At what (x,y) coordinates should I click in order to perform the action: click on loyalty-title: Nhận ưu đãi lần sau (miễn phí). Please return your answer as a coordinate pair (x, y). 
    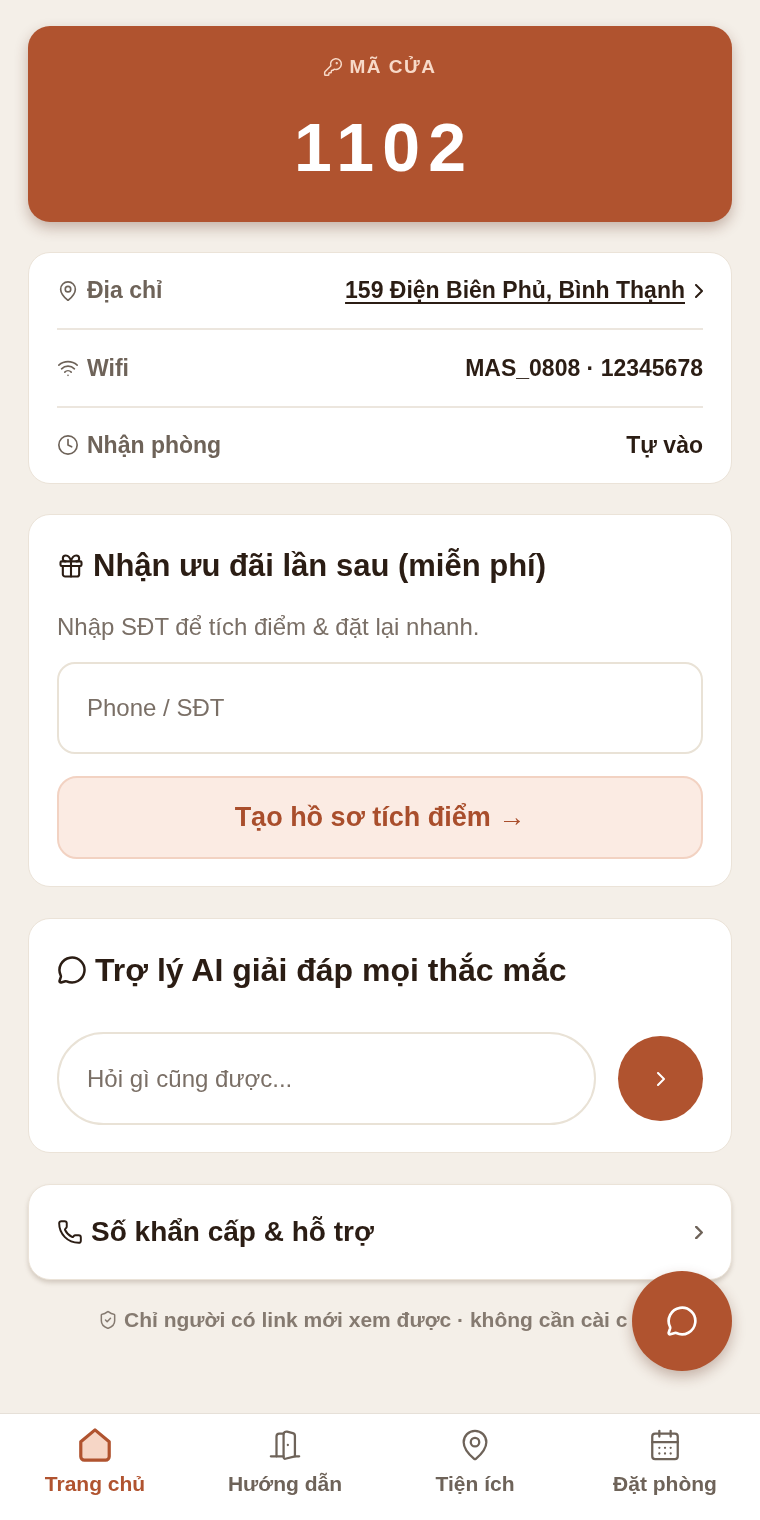
    Looking at the image, I should click on (320, 566).